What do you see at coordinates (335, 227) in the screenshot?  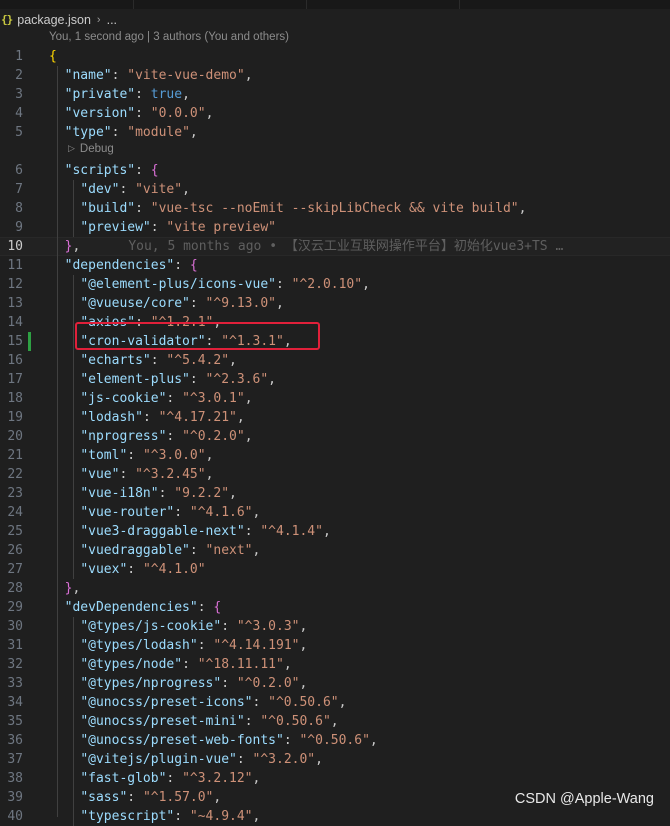 I see `code-line: 9 "preview": "vite preview"` at bounding box center [335, 227].